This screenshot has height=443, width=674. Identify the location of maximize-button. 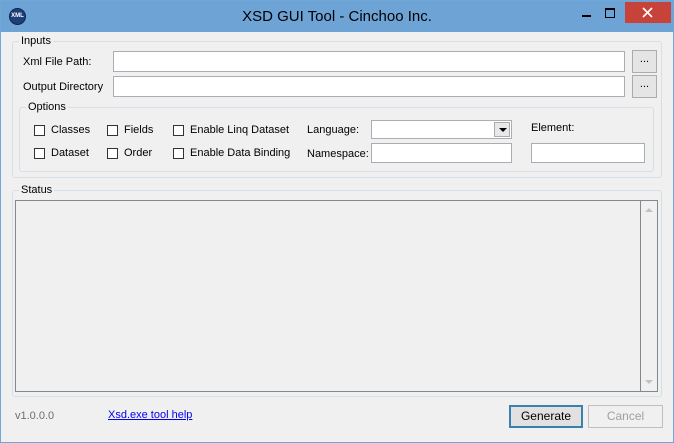
(611, 13).